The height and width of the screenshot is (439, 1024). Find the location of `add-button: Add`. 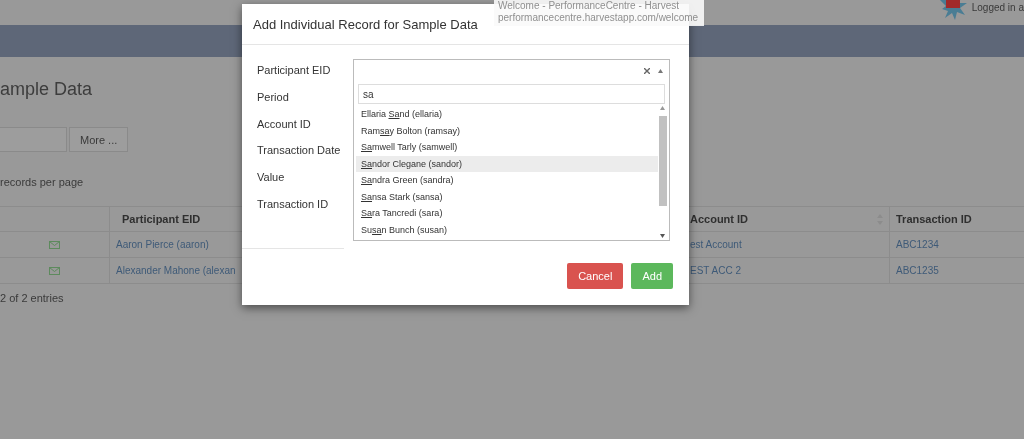

add-button: Add is located at coordinates (652, 276).